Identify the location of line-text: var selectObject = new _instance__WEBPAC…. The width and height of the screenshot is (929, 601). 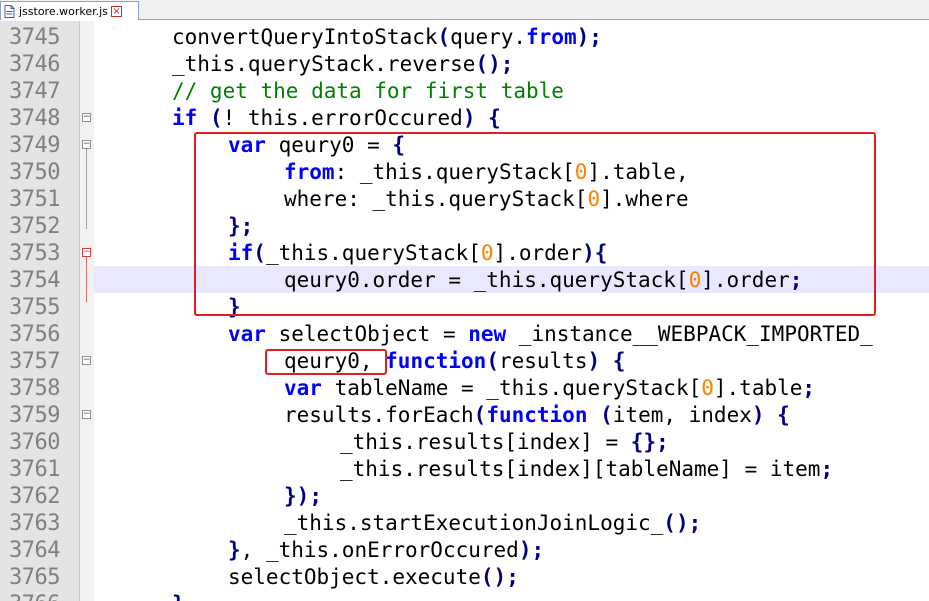
(550, 334).